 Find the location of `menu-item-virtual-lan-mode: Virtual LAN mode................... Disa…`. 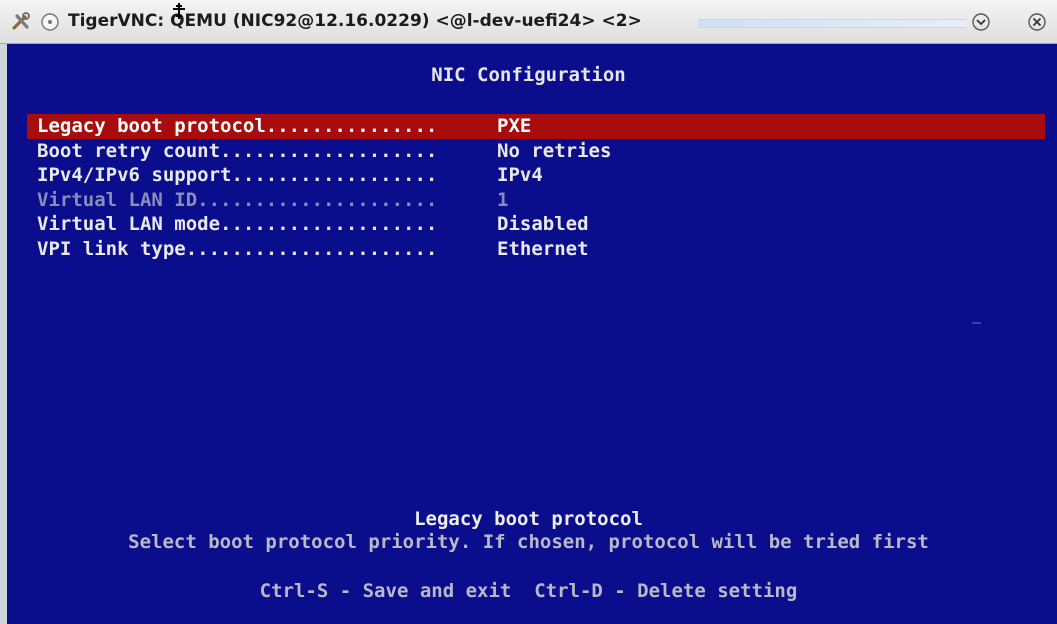

menu-item-virtual-lan-mode: Virtual LAN mode................... Disa… is located at coordinates (536, 224).